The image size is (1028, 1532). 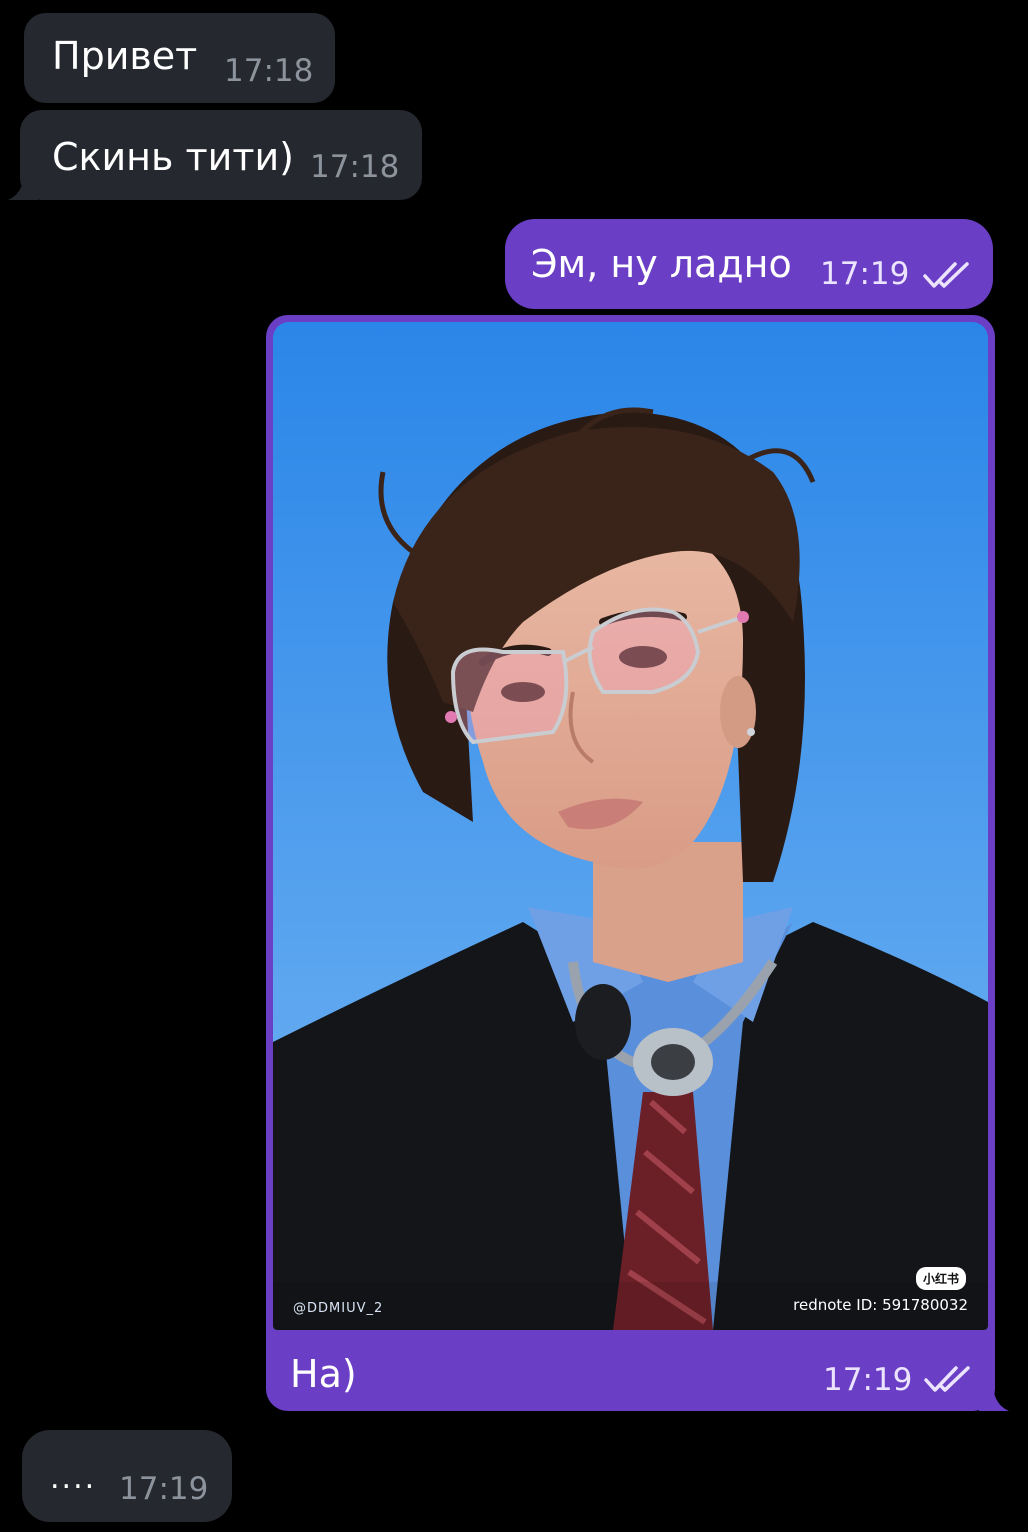 I want to click on message-bubble-incoming: Скинь тити) 17:18, so click(x=215, y=155).